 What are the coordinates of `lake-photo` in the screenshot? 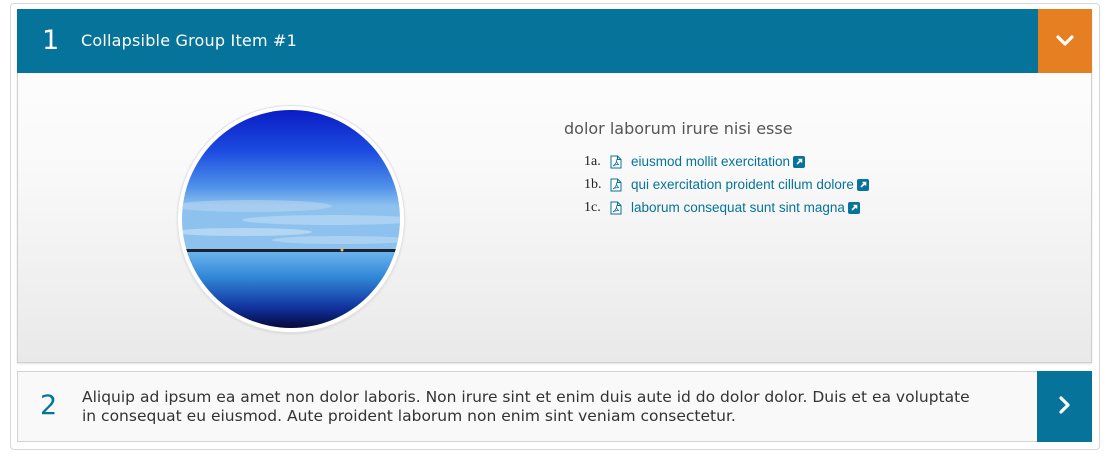 It's located at (291, 219).